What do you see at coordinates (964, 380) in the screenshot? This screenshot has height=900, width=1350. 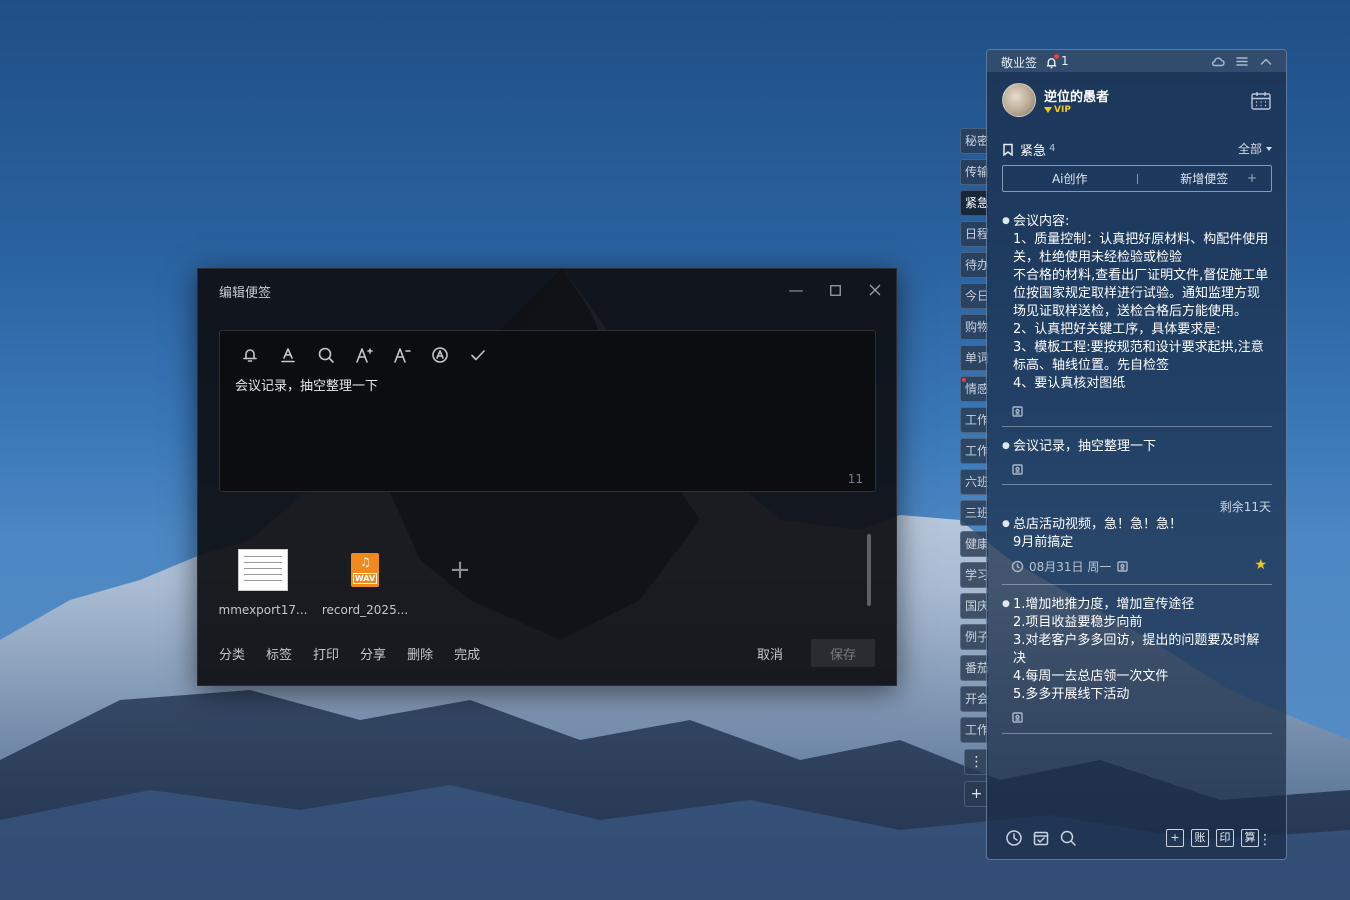 I see `unread-dot` at bounding box center [964, 380].